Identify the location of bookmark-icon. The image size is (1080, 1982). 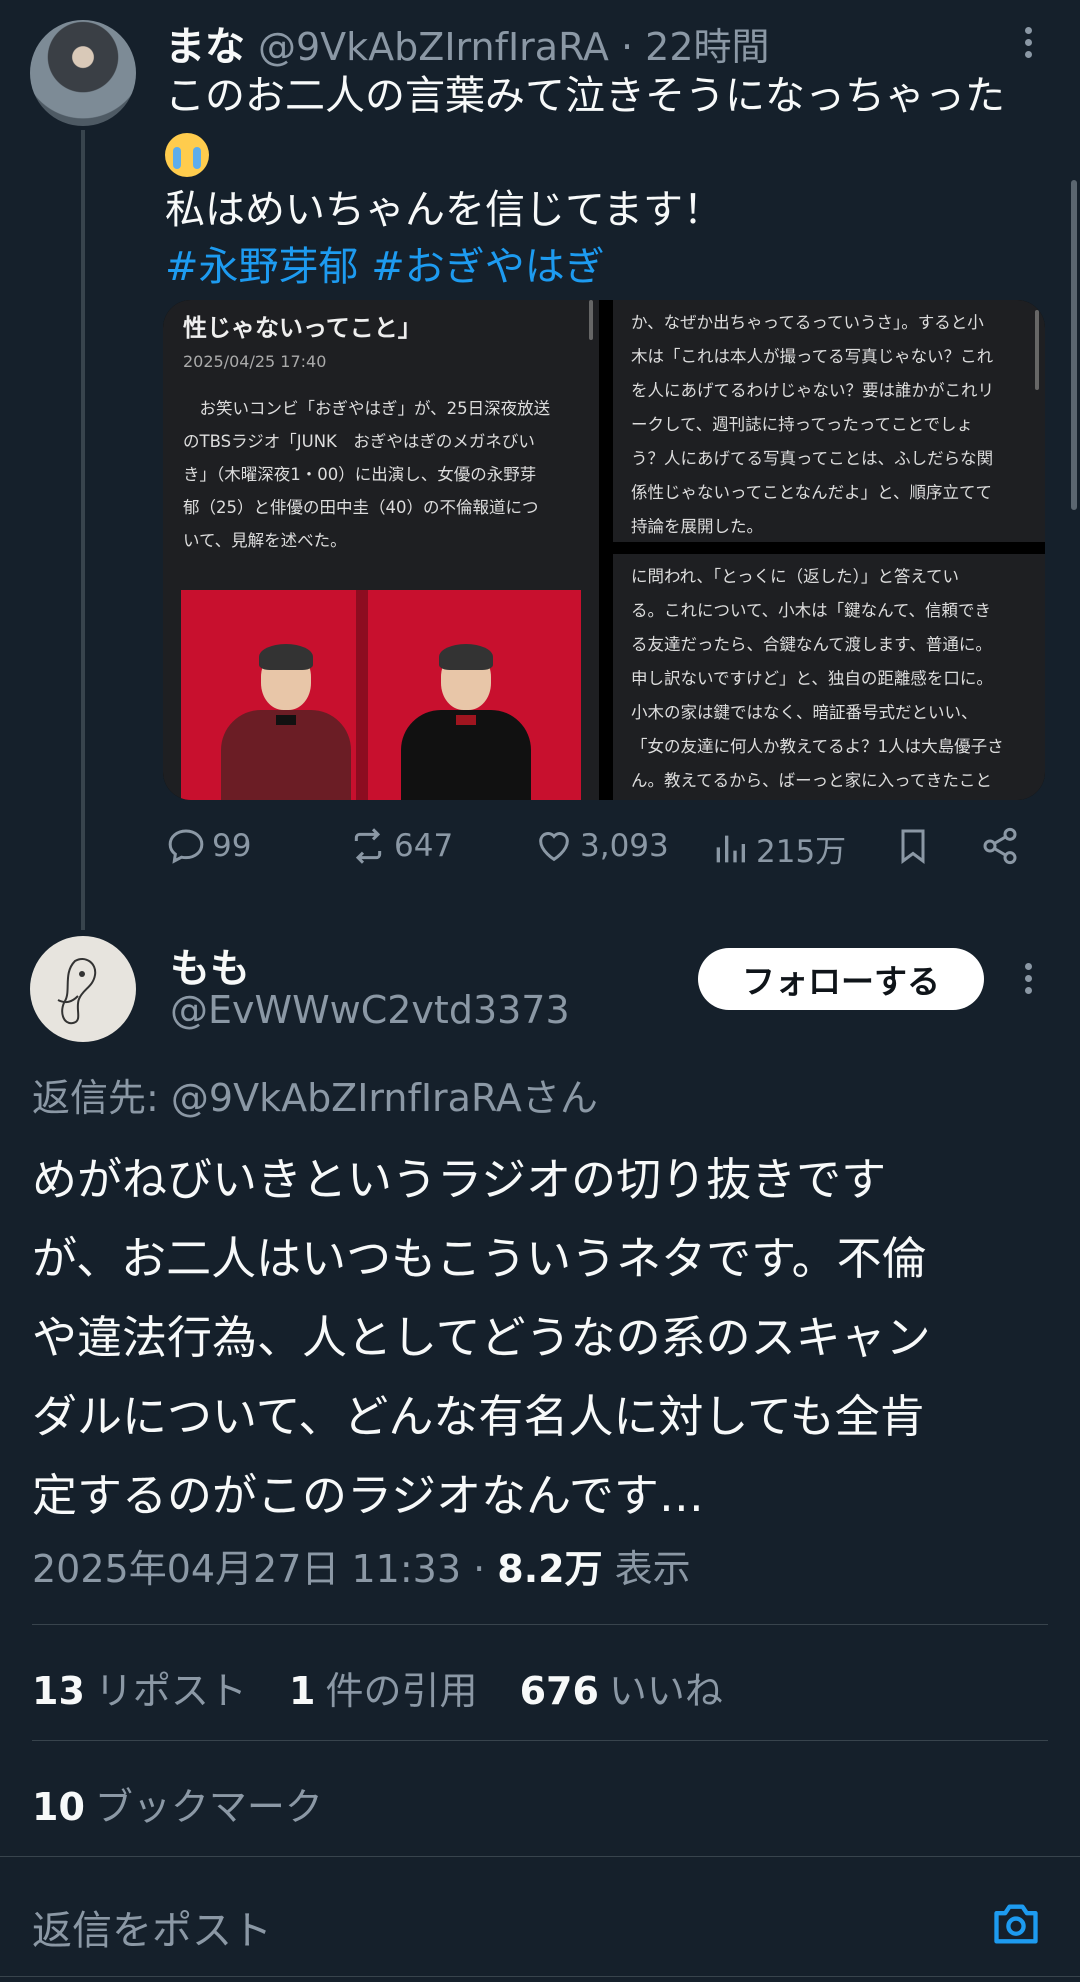
(913, 846).